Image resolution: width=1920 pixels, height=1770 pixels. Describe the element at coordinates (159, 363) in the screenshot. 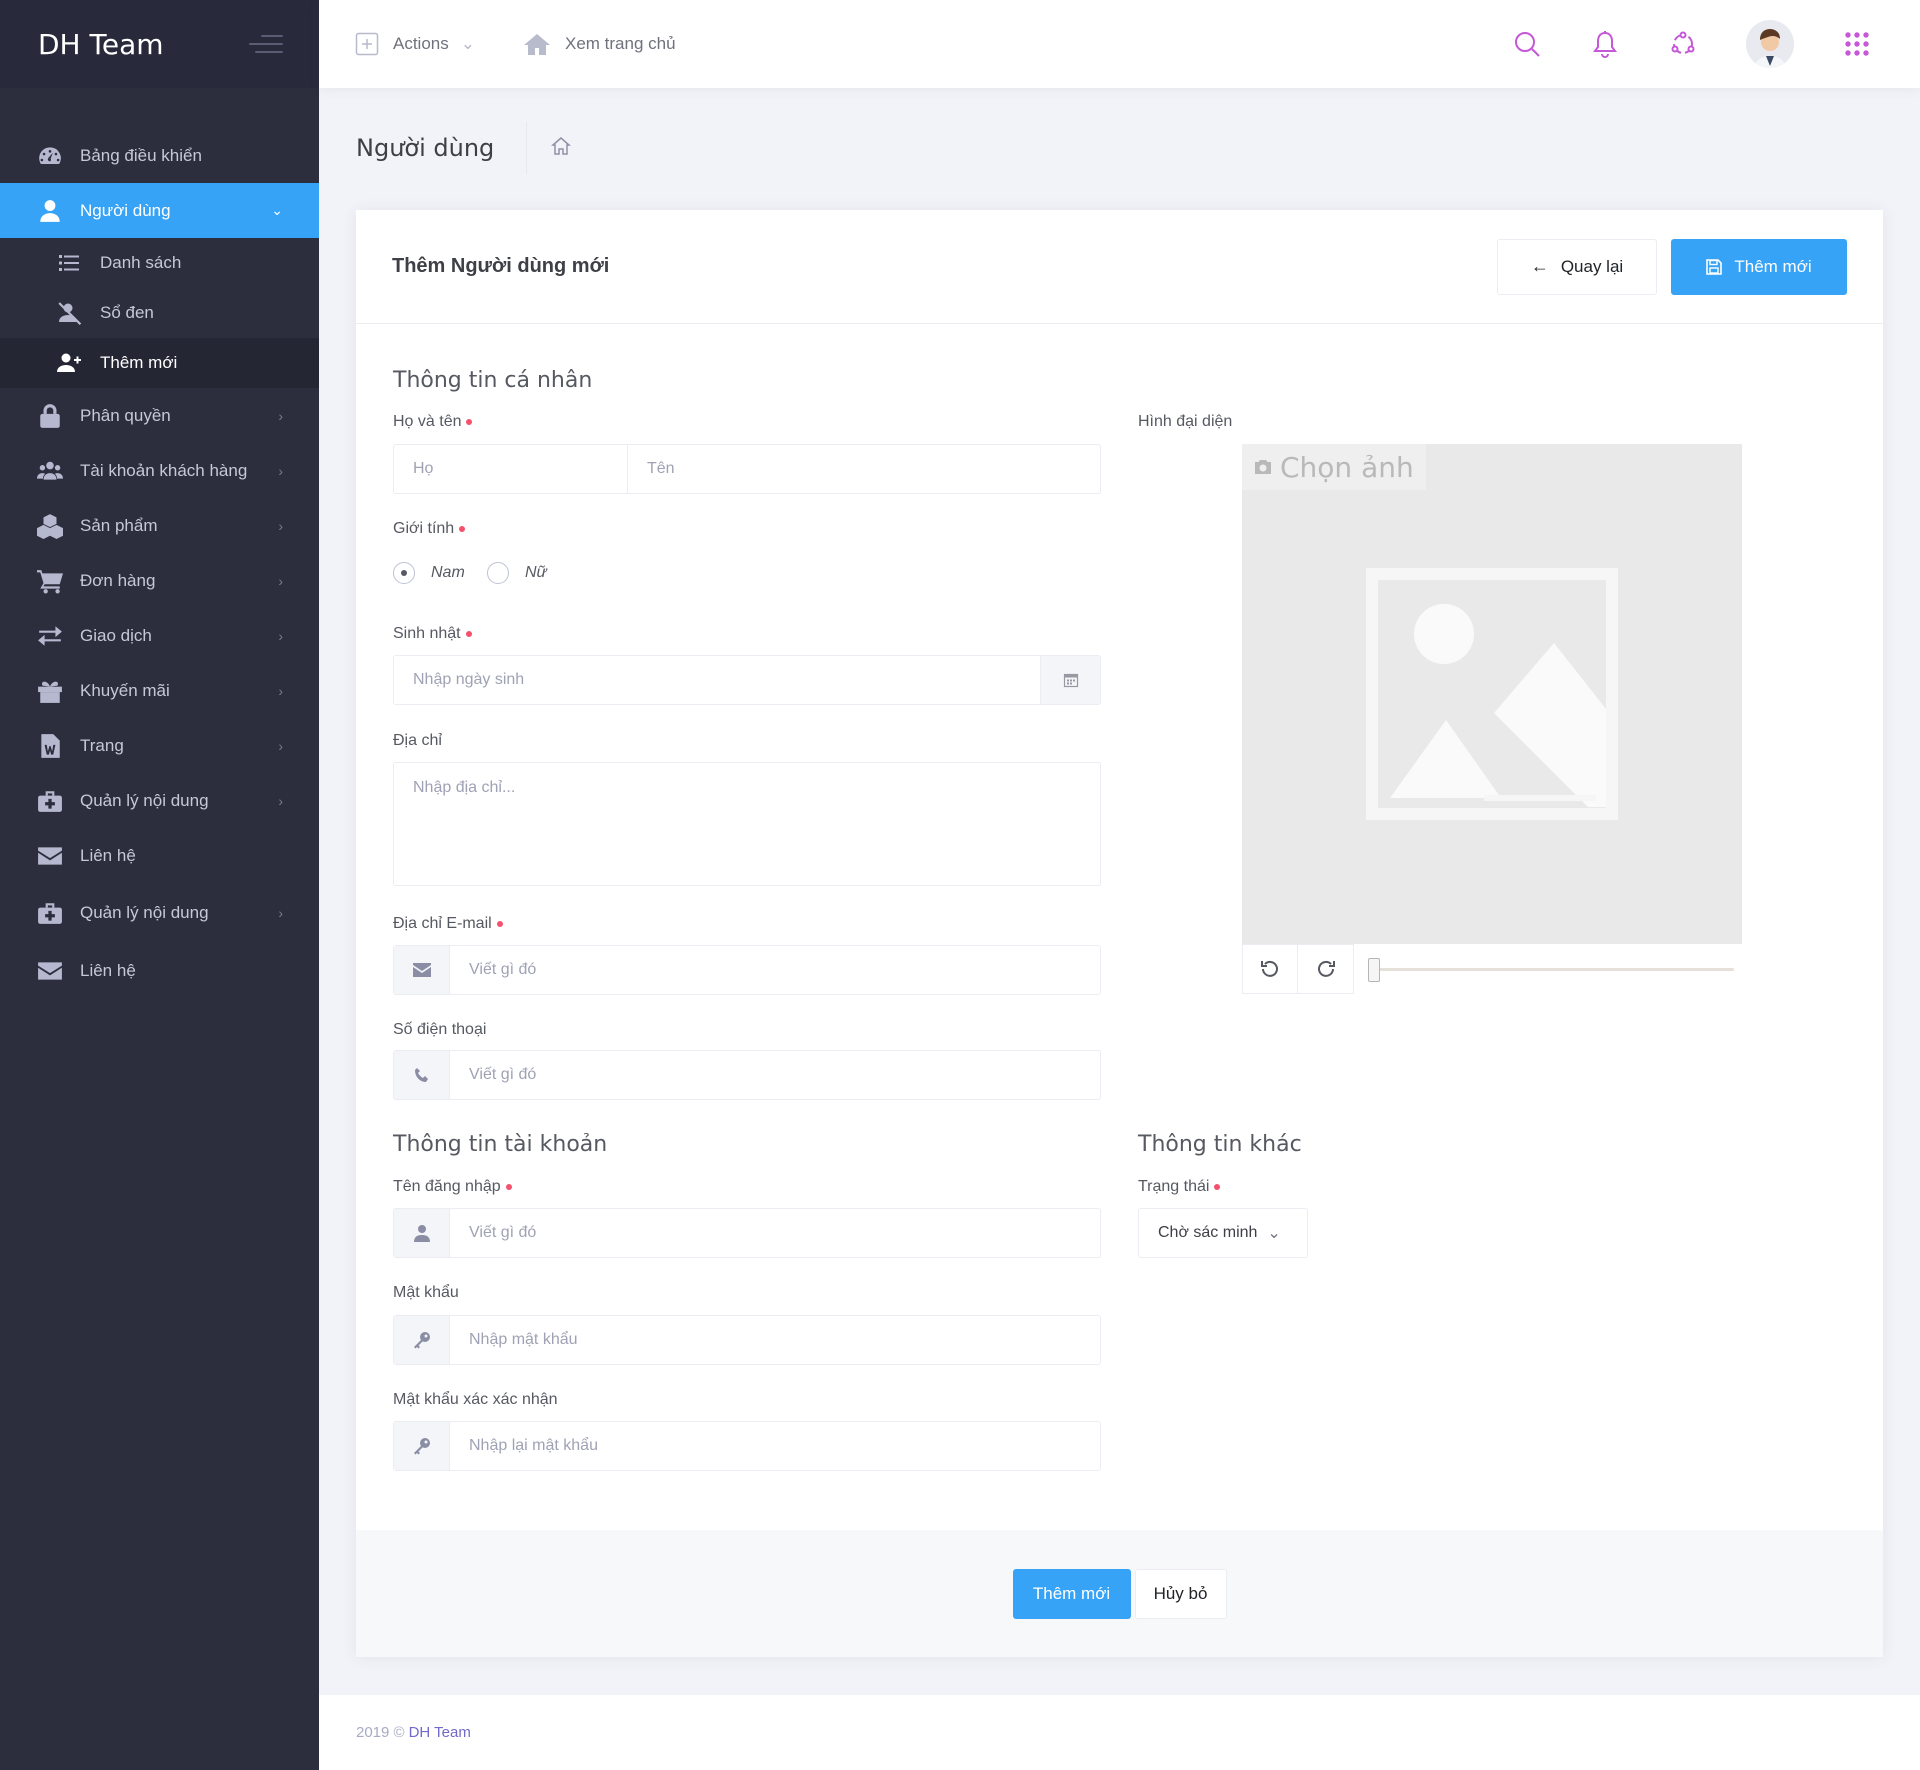

I see `sidebar-subitem-add-new: Thêm mới` at that location.